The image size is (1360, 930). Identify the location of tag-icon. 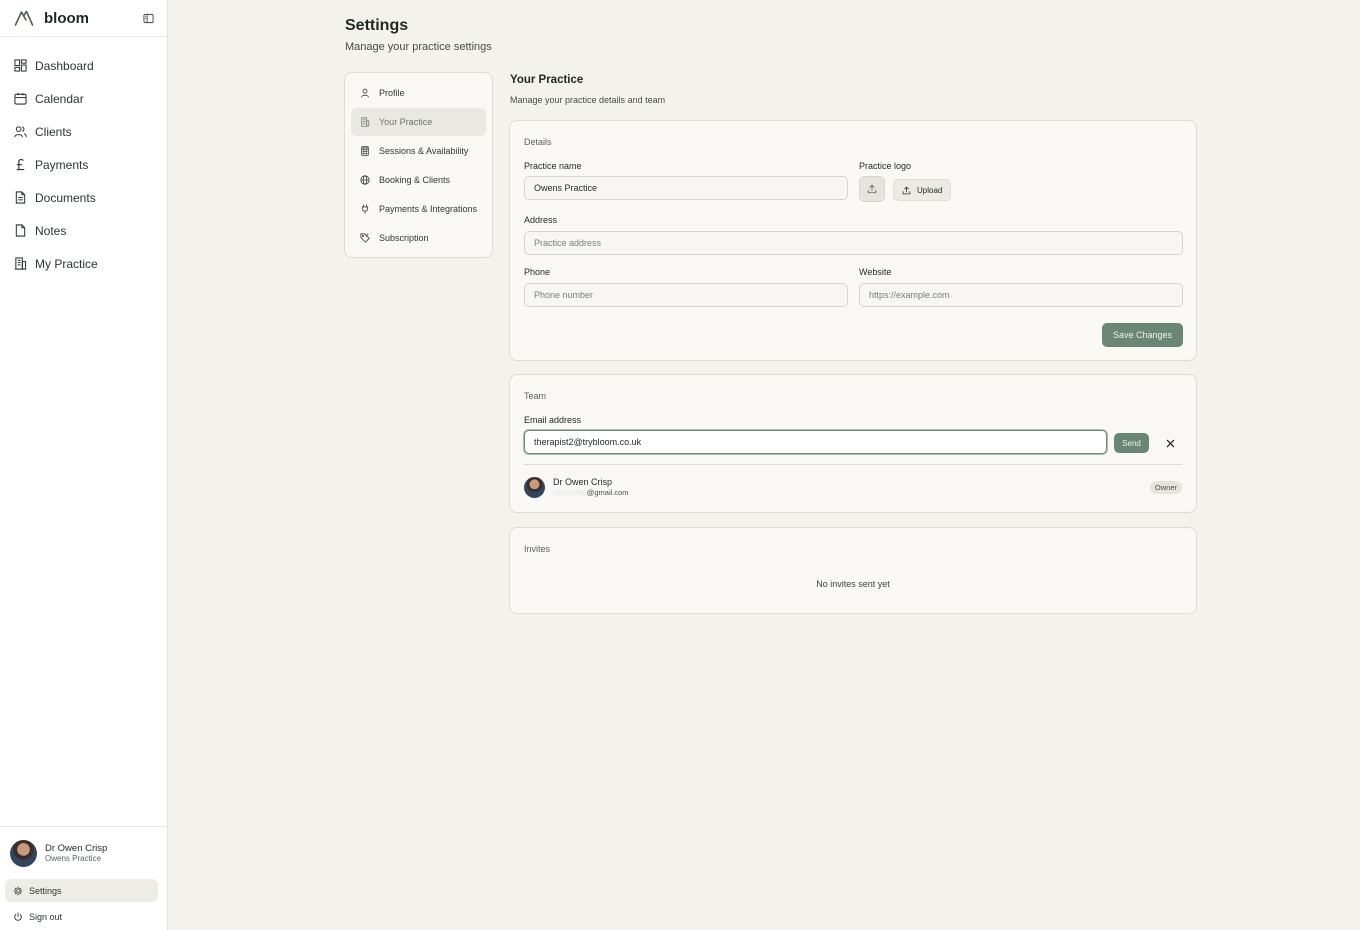
(365, 238).